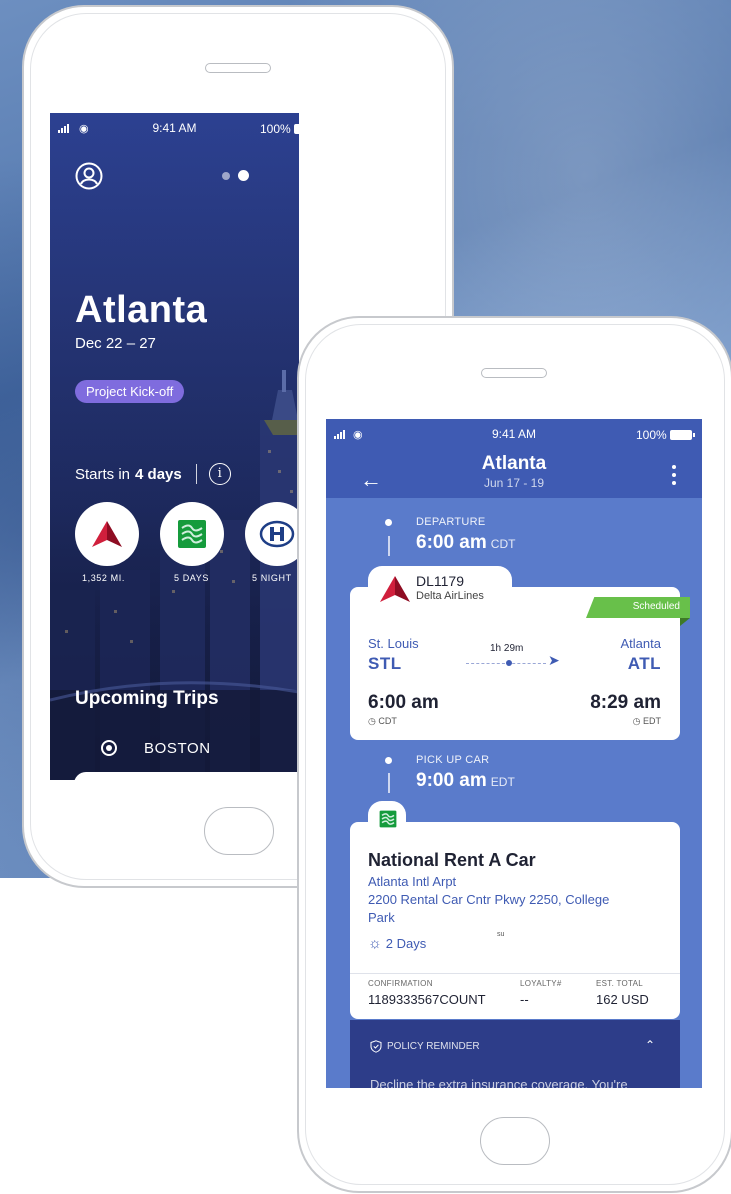  Describe the element at coordinates (507, 648) in the screenshot. I see `flight-duration: 1h 29m` at that location.